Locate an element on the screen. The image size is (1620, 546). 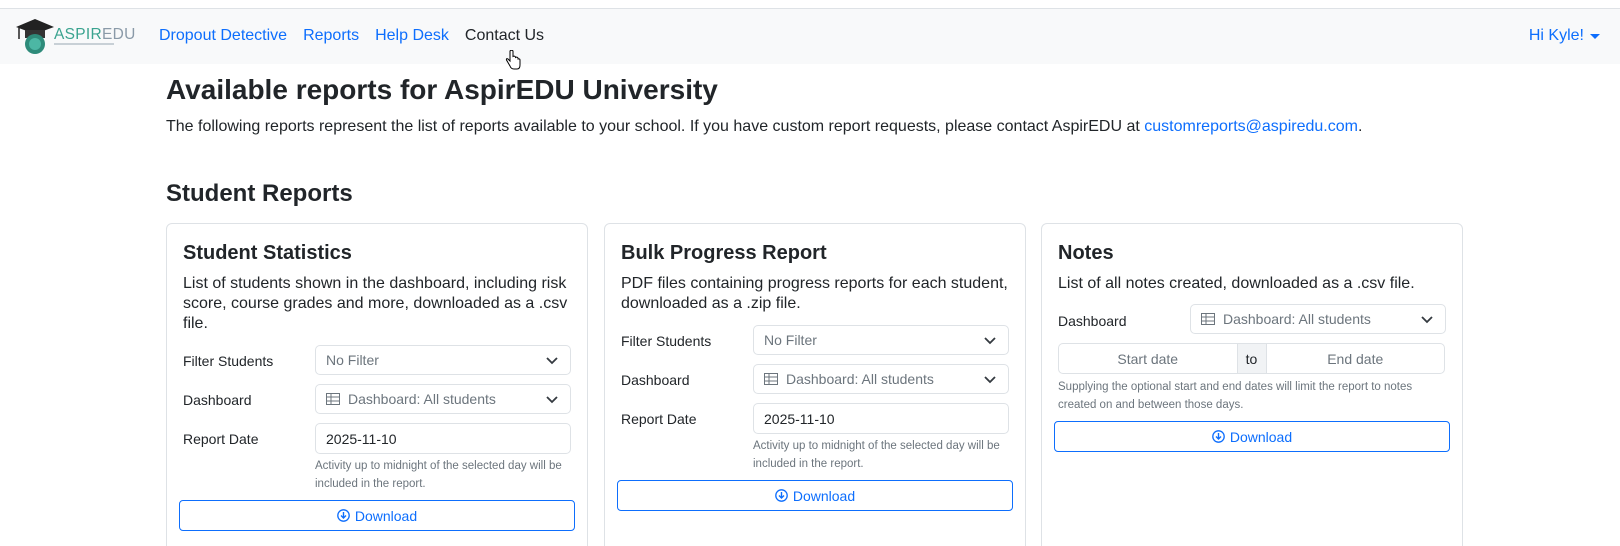
date-range-group: Start date to End date is located at coordinates (1251, 358).